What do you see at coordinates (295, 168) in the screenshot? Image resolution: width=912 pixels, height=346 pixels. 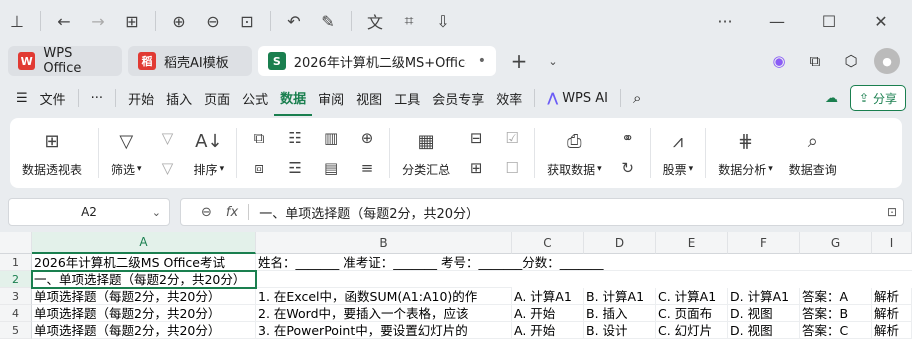 I see `remove-duplicates-icon: ☲` at bounding box center [295, 168].